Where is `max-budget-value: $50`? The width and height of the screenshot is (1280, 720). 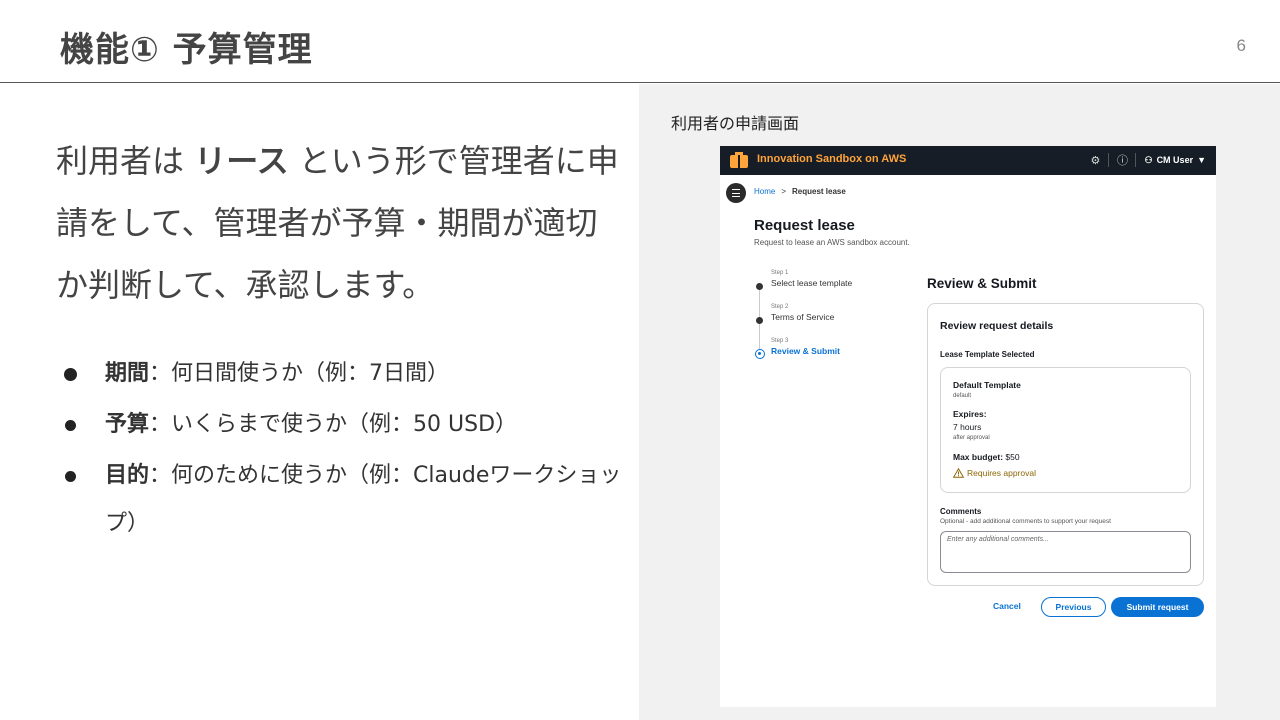
max-budget-value: $50 is located at coordinates (1011, 457).